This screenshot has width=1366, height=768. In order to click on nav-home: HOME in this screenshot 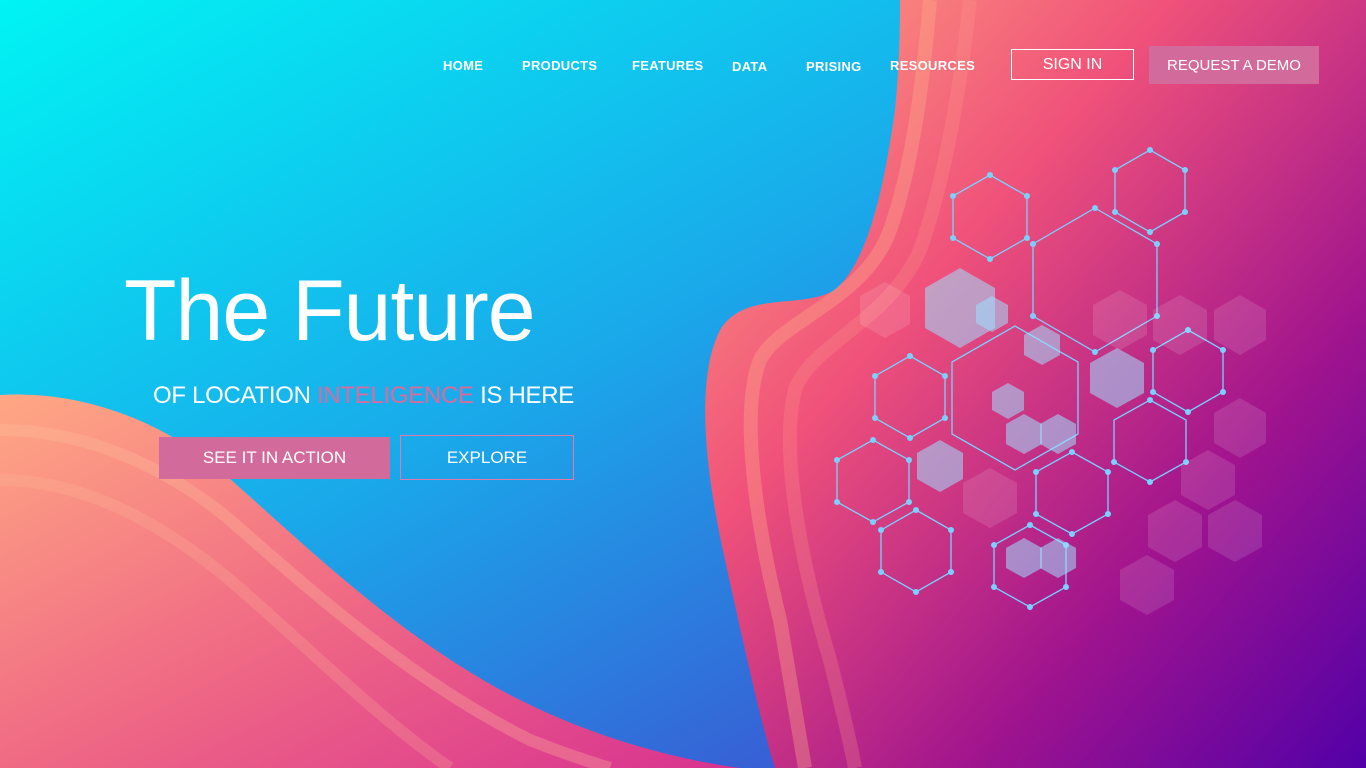, I will do `click(463, 65)`.